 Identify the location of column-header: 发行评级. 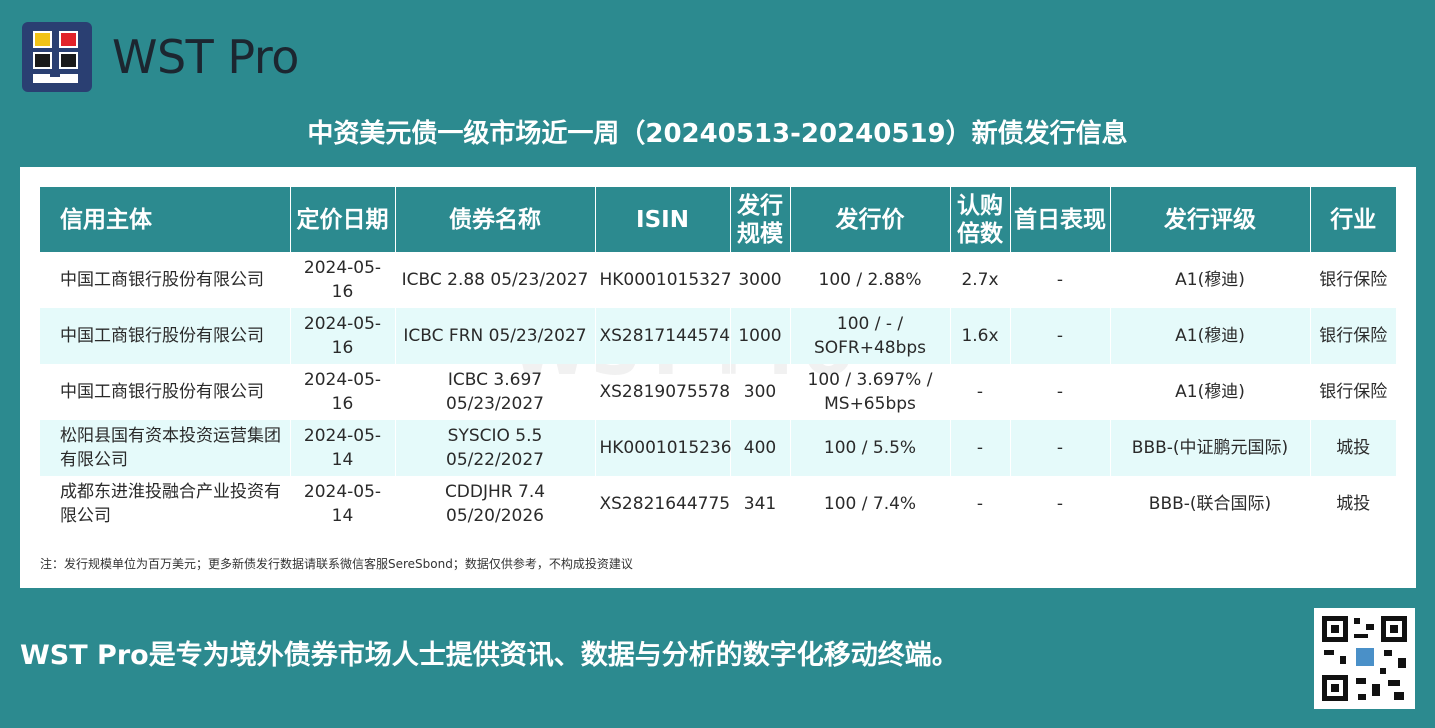
(1210, 219).